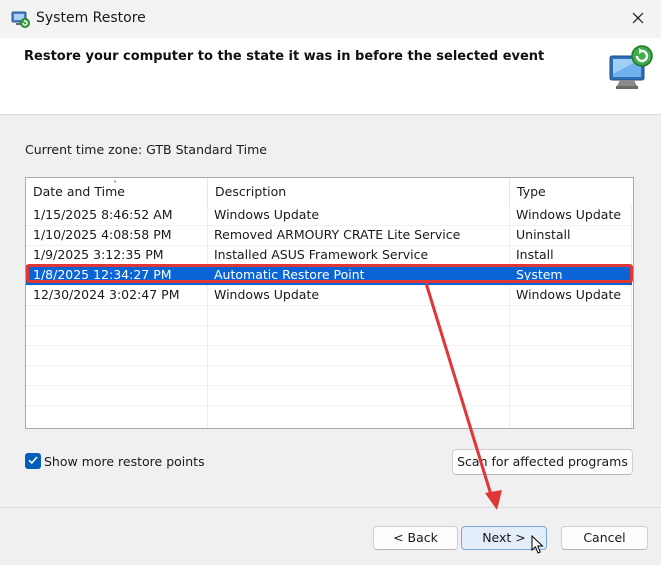 The width and height of the screenshot is (661, 565). Describe the element at coordinates (102, 234) in the screenshot. I see `row-date: 1/10/2025 4:08:58 PM` at that location.